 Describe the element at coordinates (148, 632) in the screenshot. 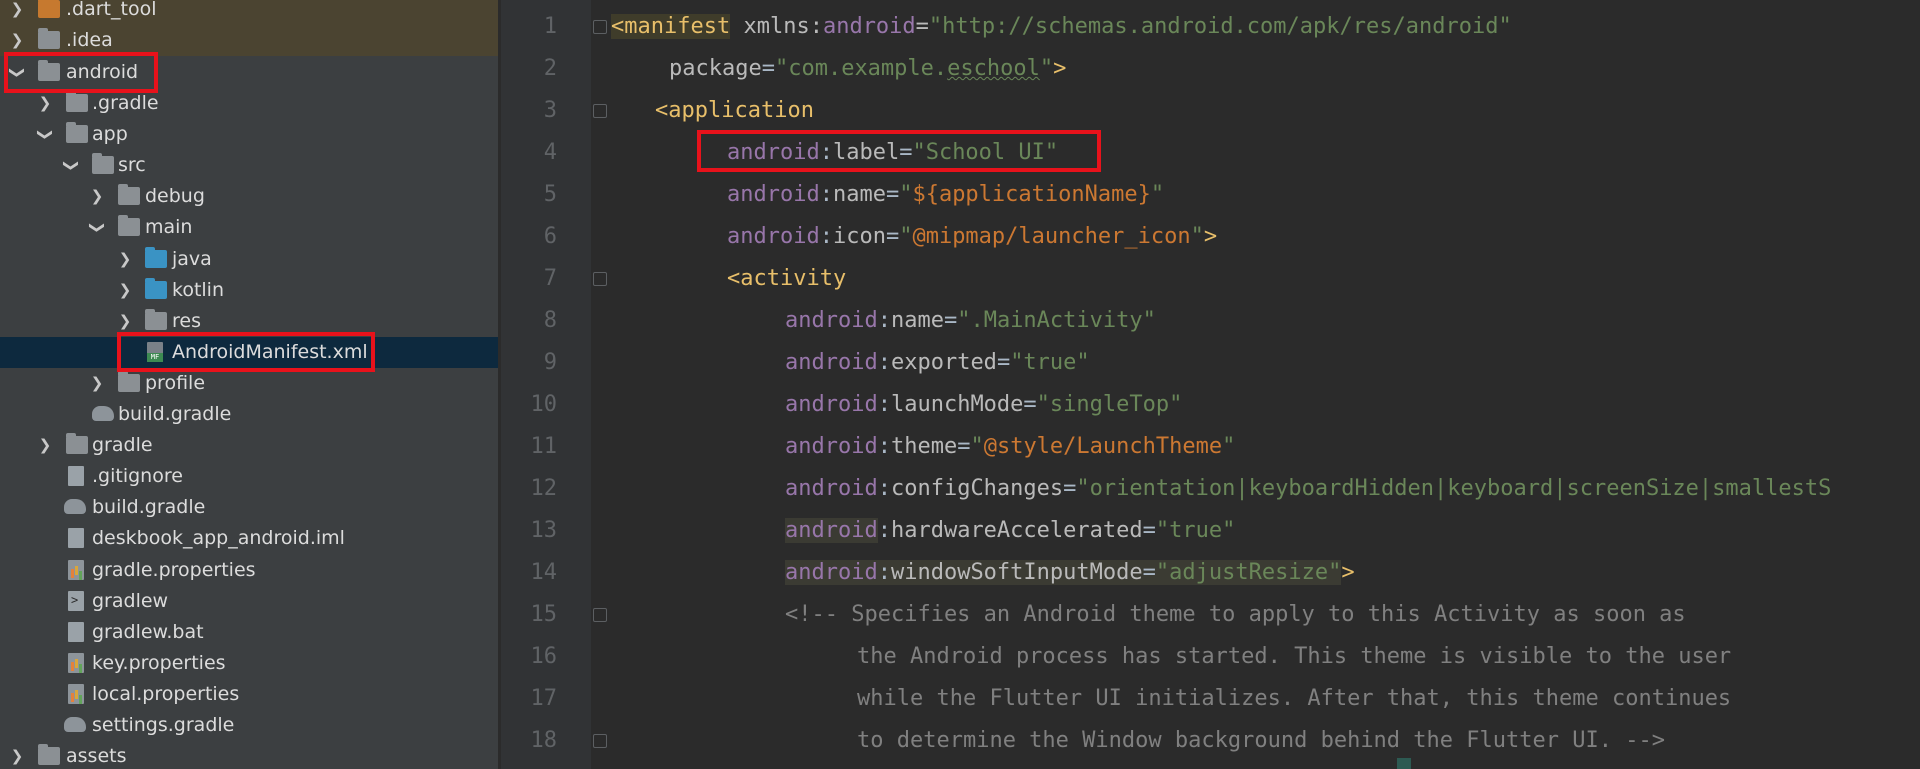

I see `tree-item-label: gradlew.bat` at that location.